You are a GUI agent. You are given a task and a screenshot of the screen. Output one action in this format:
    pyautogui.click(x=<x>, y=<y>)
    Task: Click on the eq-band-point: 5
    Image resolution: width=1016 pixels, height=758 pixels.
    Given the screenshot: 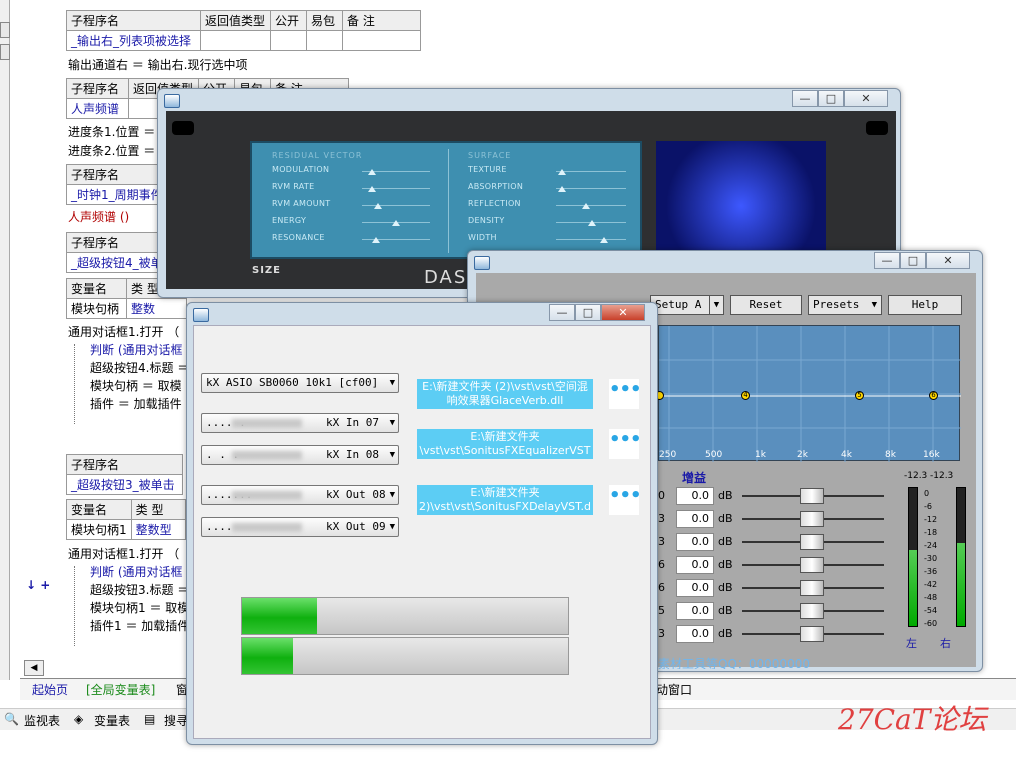 What is the action you would take?
    pyautogui.click(x=859, y=395)
    